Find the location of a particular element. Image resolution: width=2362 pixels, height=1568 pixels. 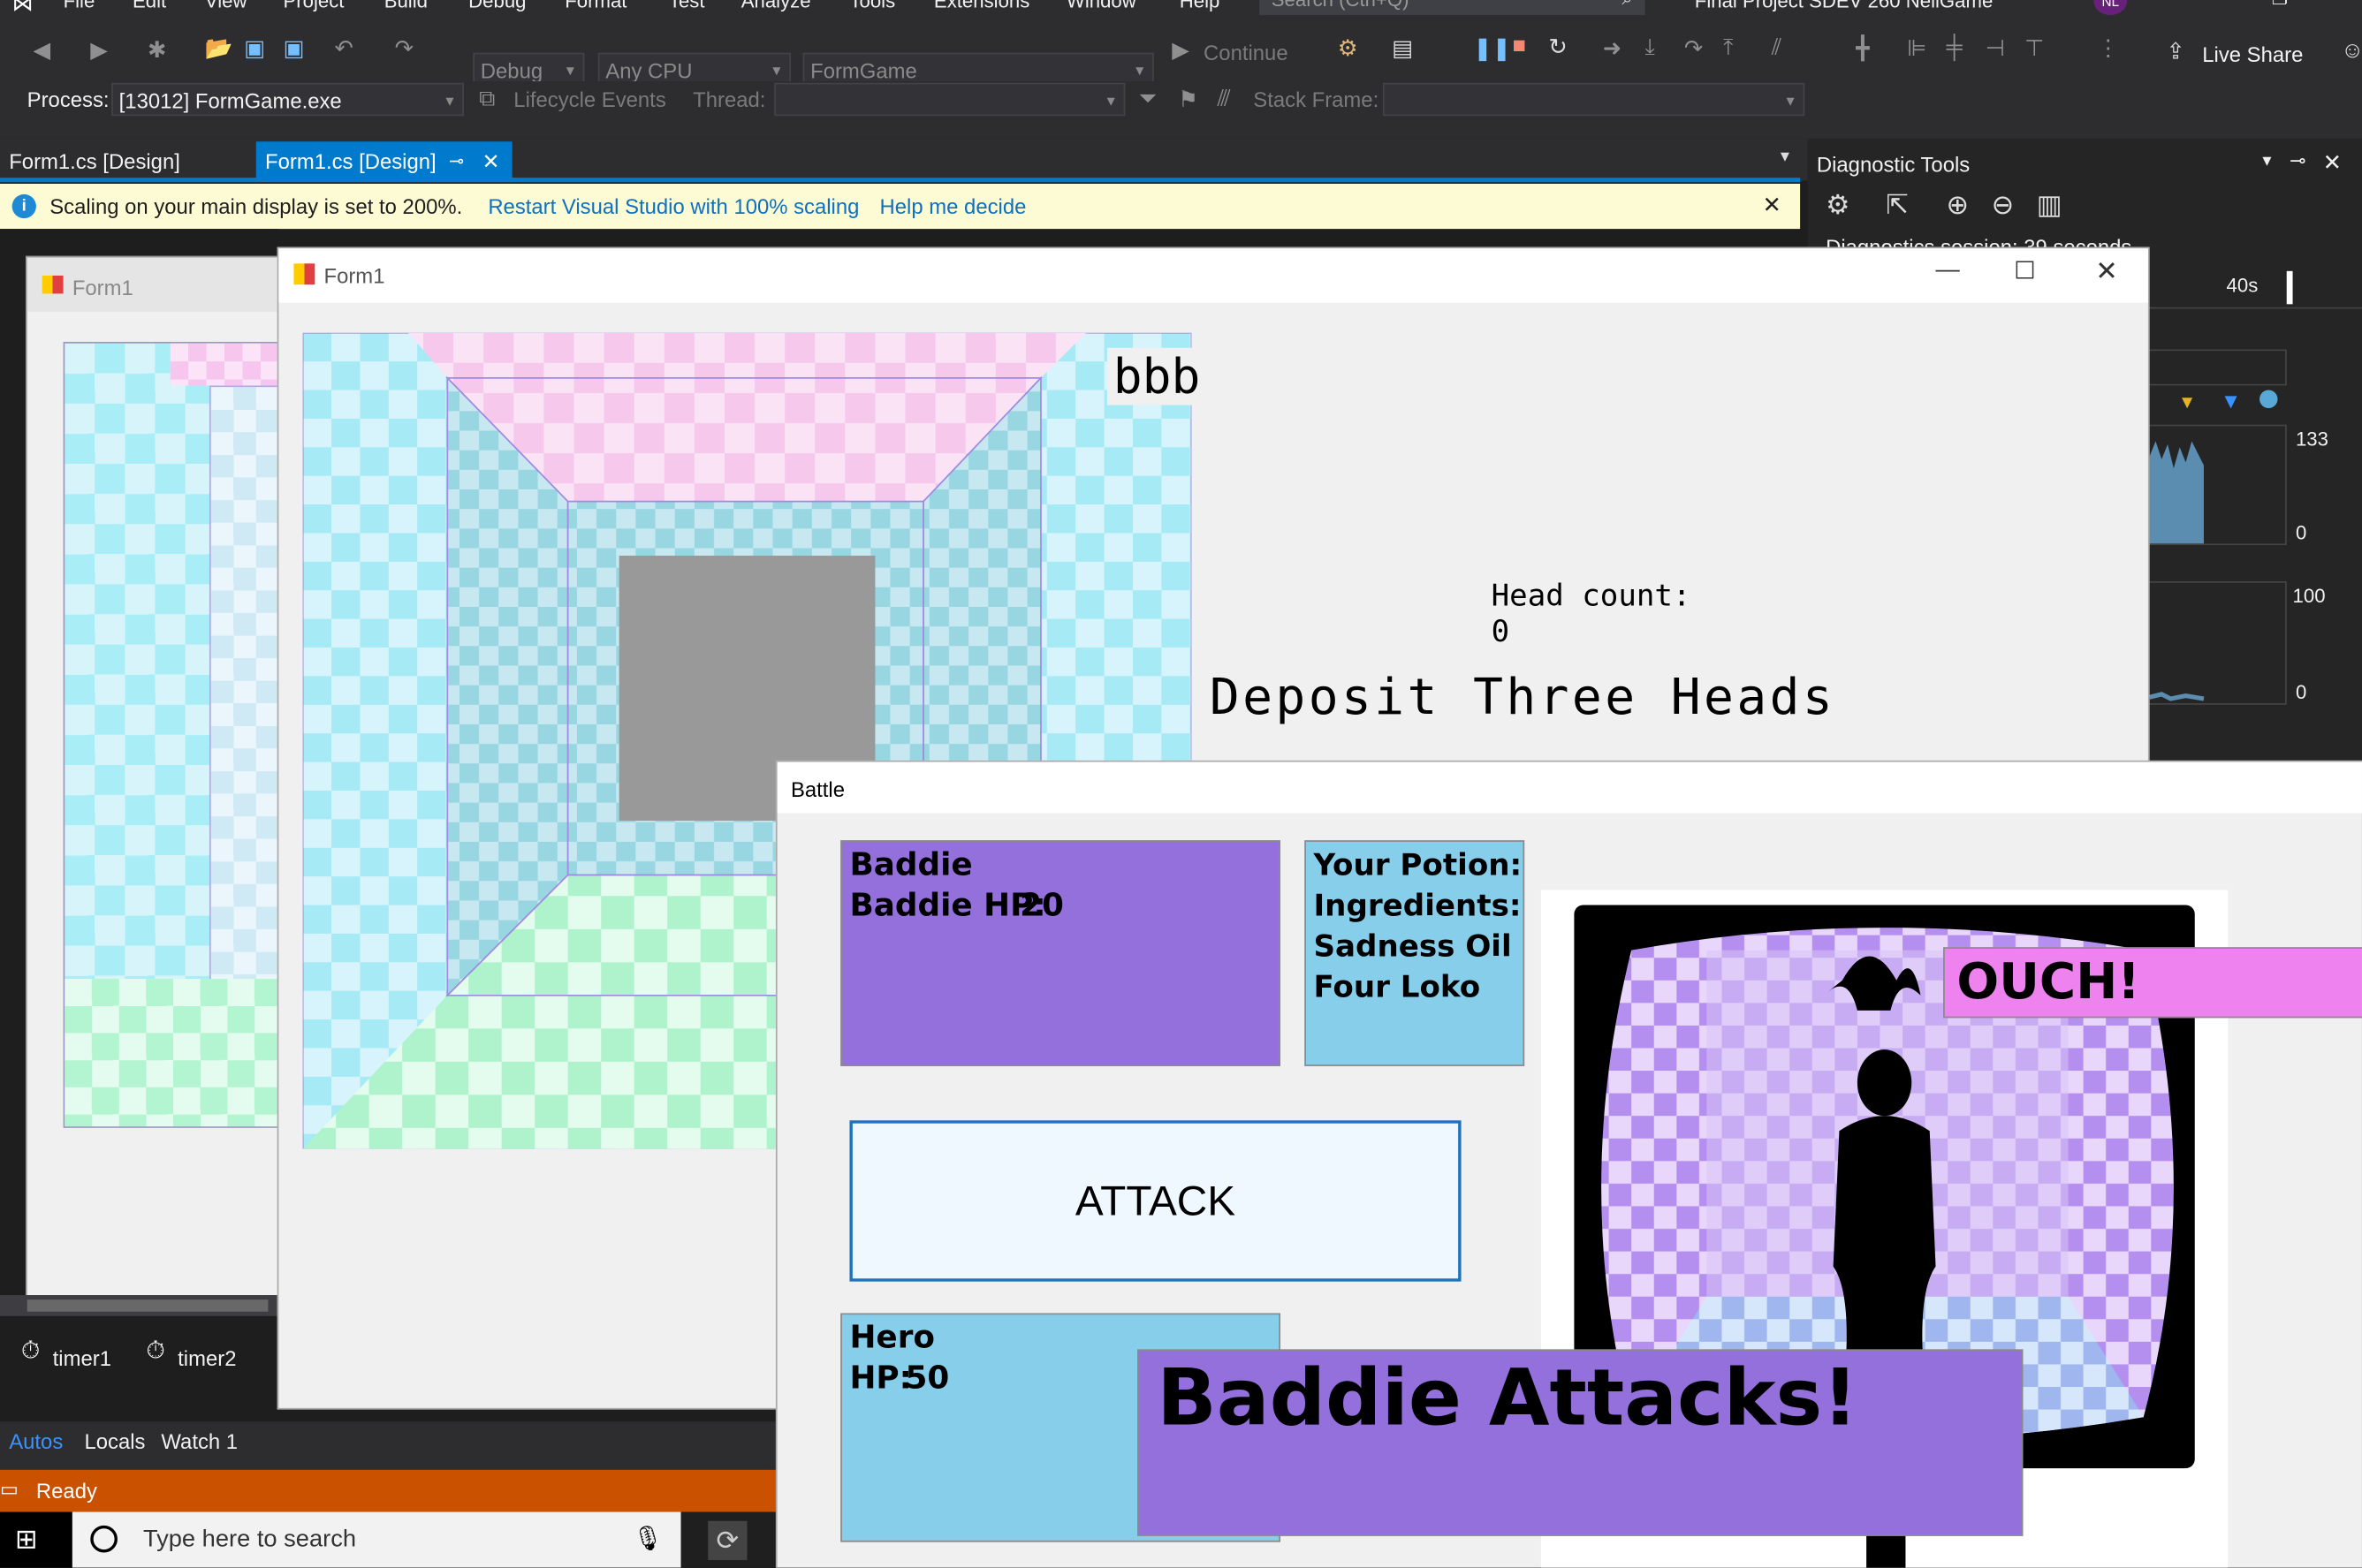

save-all-icon: ▣ is located at coordinates (293, 48).